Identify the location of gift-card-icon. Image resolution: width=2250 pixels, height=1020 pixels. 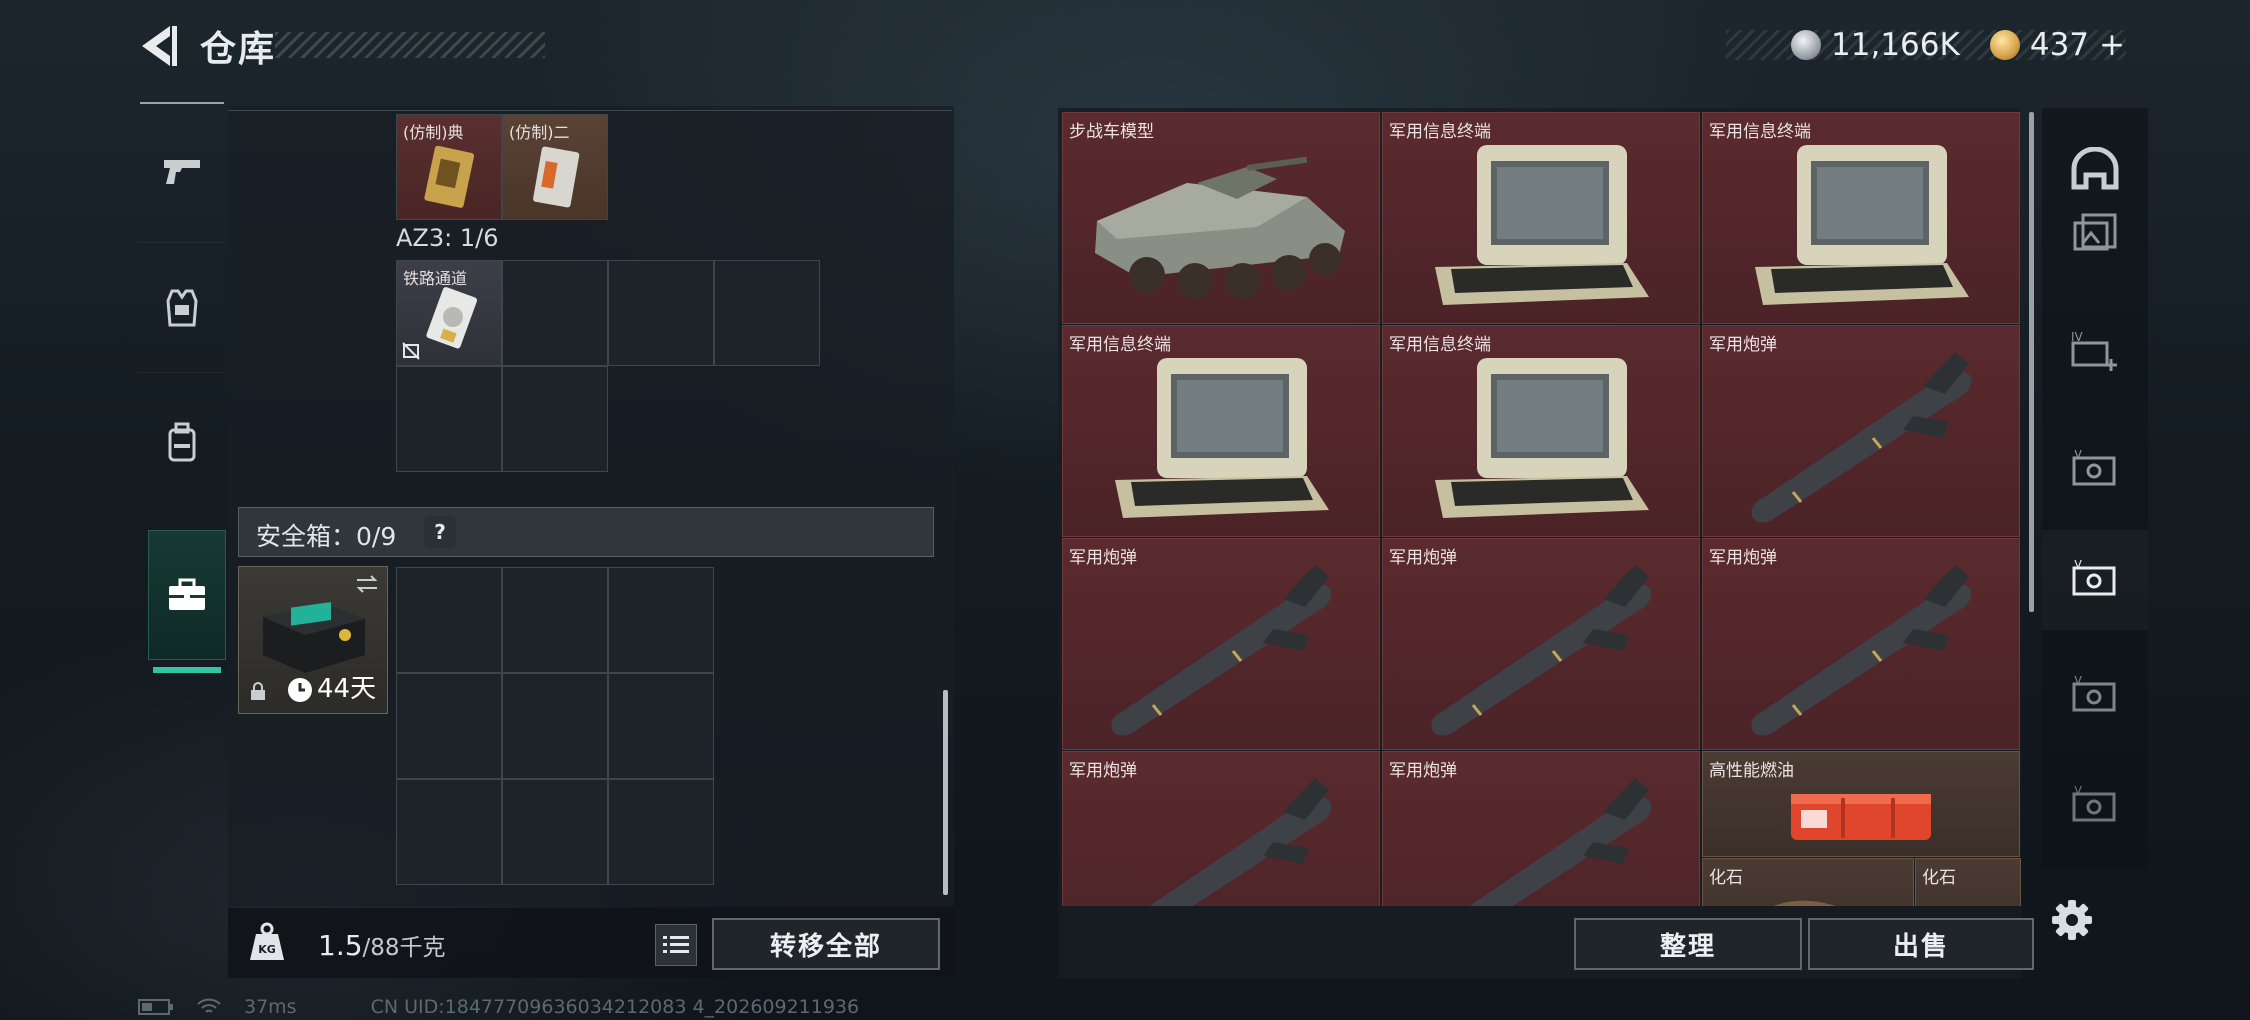
(2095, 232).